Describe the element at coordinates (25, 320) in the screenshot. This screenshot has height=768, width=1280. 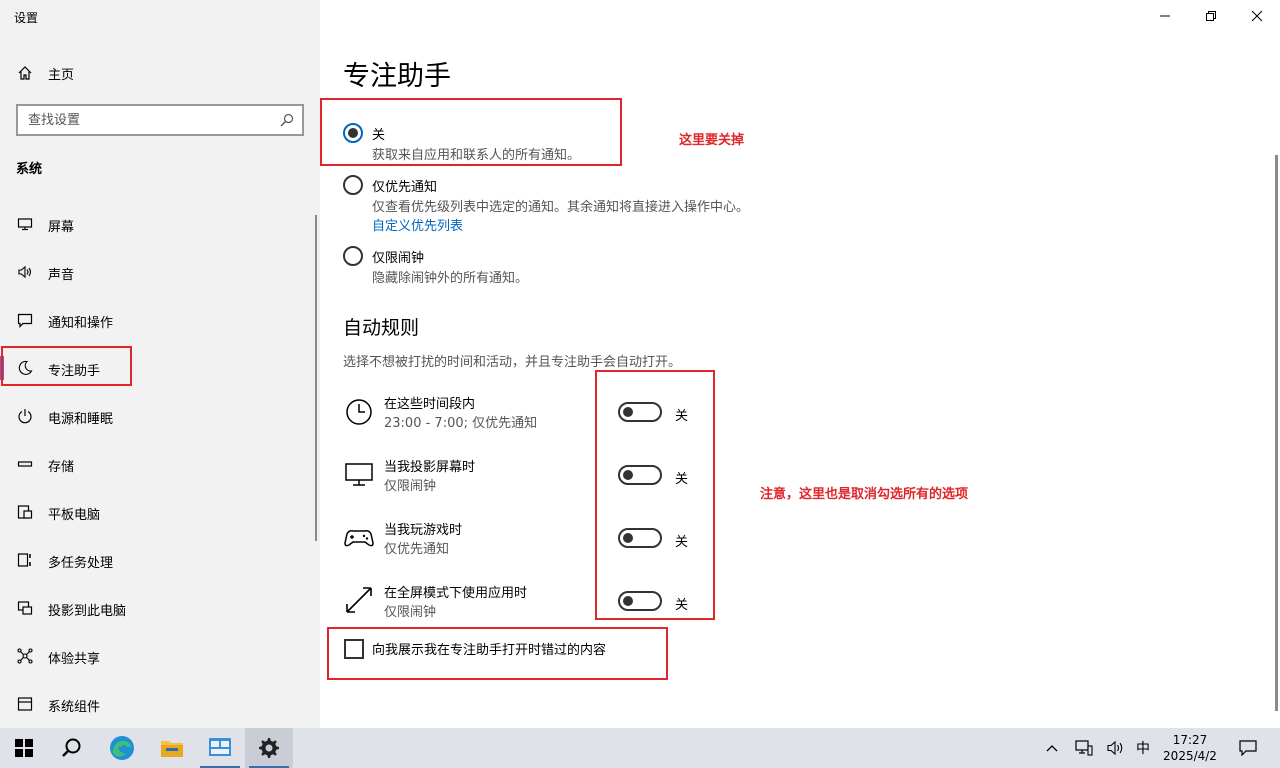
I see `message-icon` at that location.